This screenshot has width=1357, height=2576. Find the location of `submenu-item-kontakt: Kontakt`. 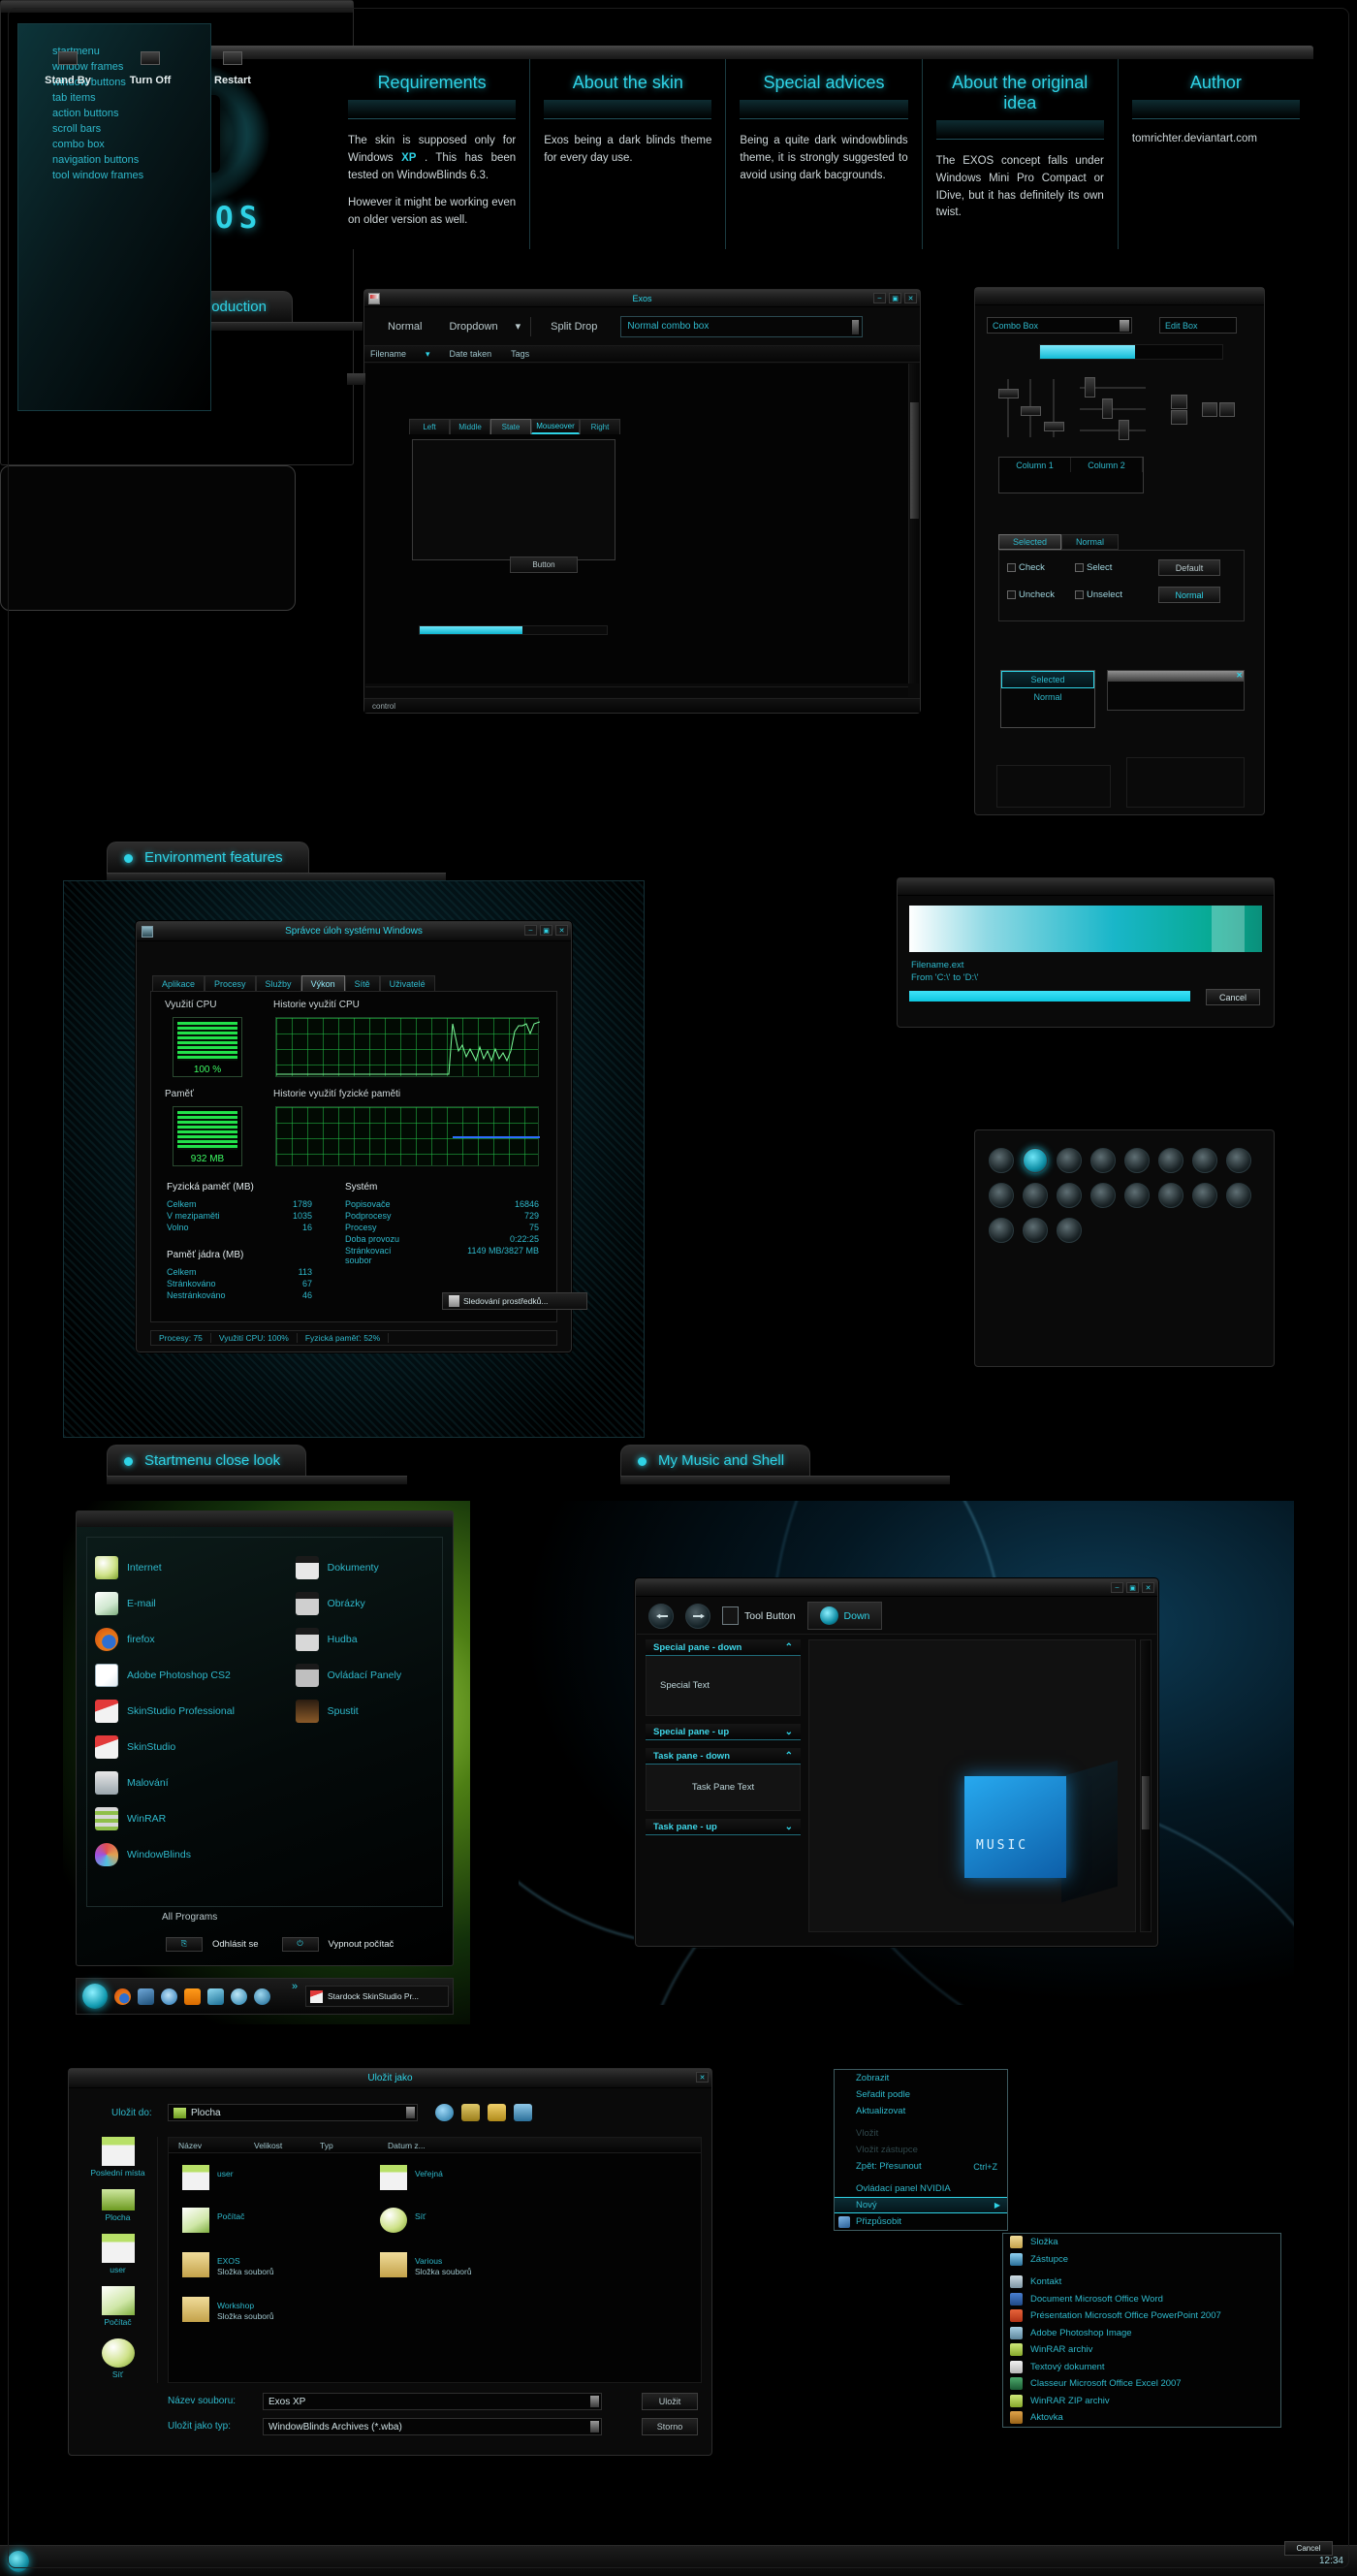

submenu-item-kontakt: Kontakt is located at coordinates (1141, 2282).